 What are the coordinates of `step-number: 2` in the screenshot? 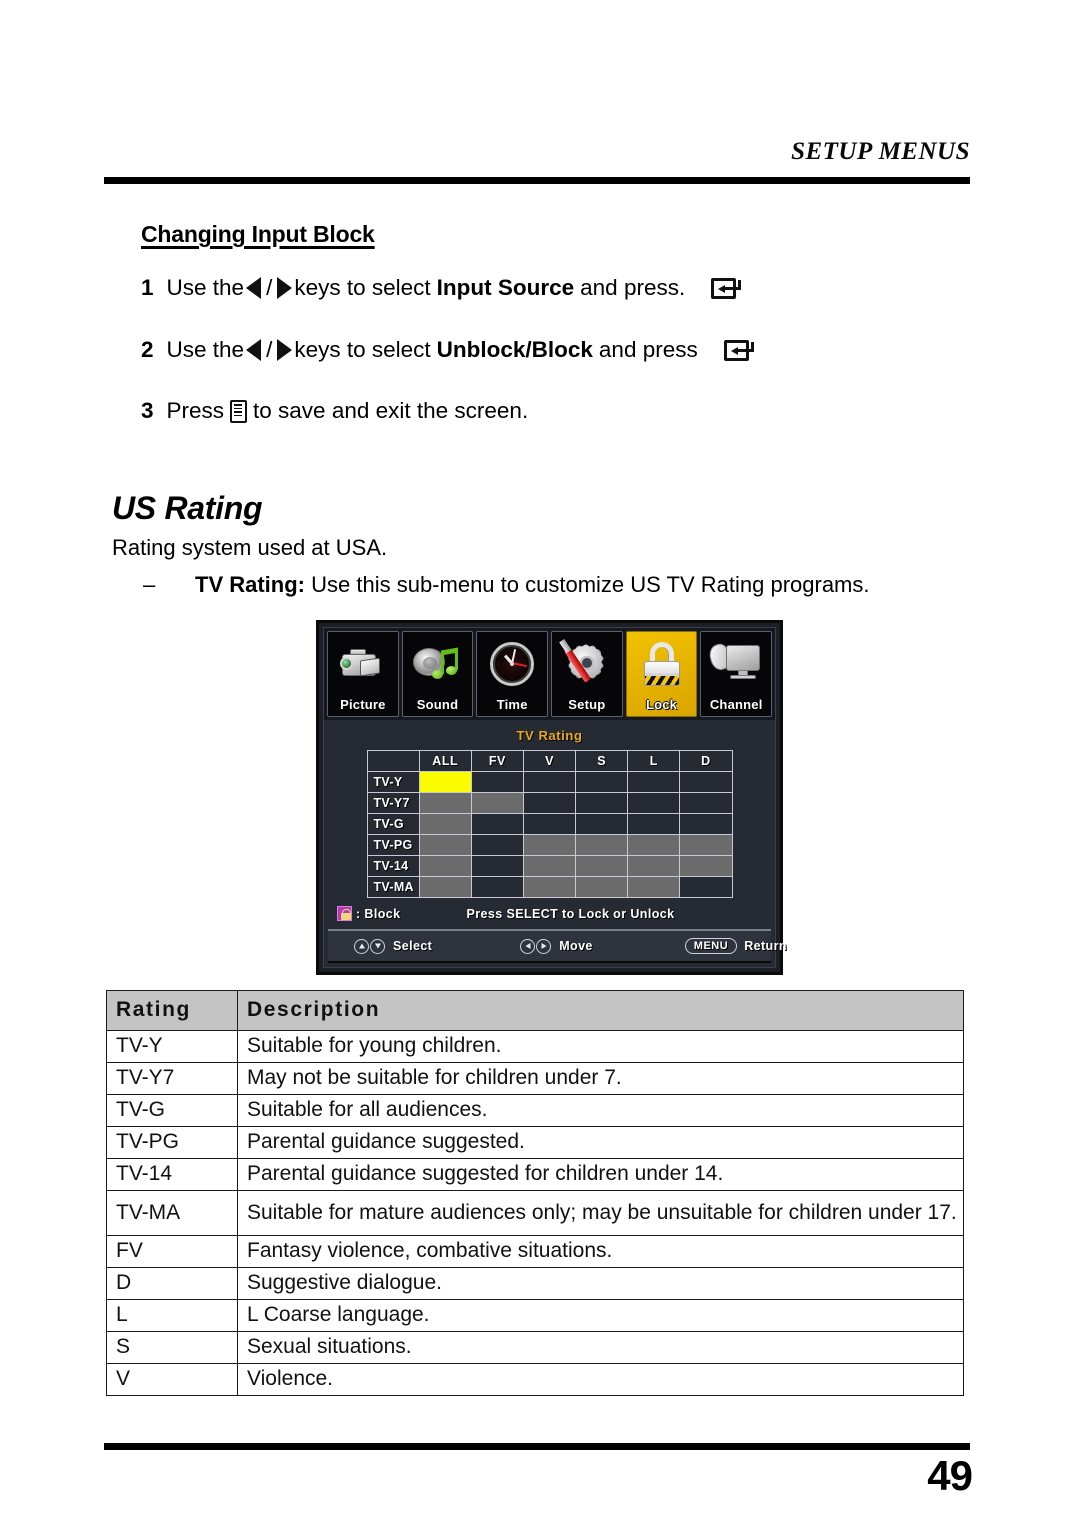 It's located at (147, 349).